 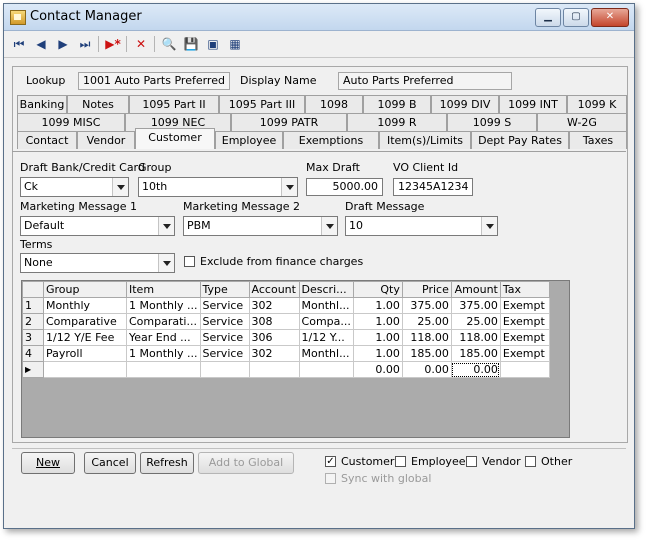 I want to click on tab-1099-patr: 1099 PATR, so click(x=289, y=122).